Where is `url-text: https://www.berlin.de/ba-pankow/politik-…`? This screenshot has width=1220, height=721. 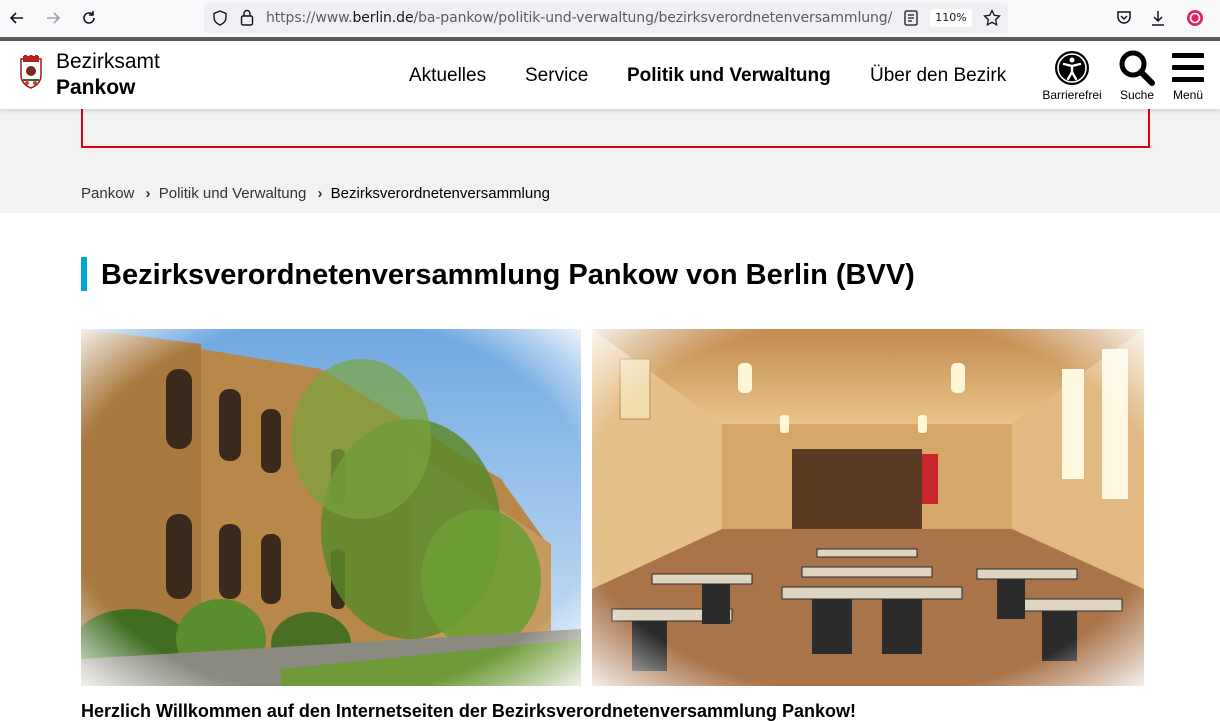 url-text: https://www.berlin.de/ba-pankow/politik-… is located at coordinates (579, 18).